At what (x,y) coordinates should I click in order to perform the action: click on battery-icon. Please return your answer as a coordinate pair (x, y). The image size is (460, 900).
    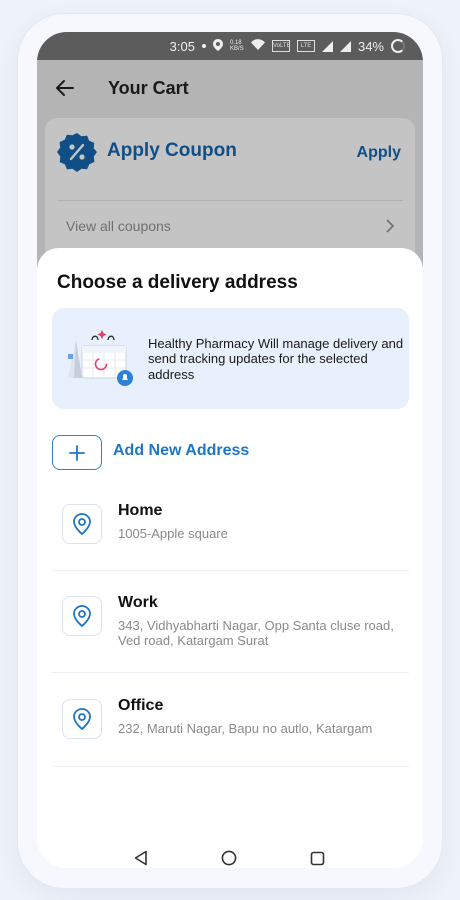
    Looking at the image, I should click on (398, 46).